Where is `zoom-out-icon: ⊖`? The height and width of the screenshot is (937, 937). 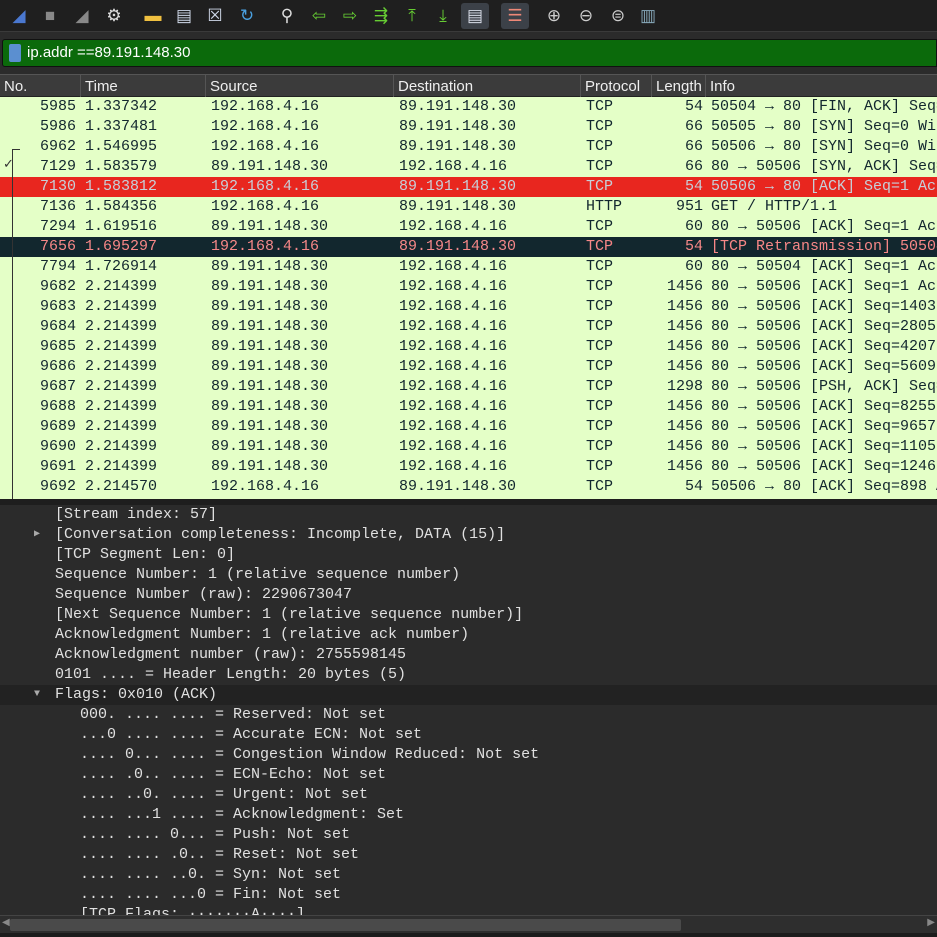 zoom-out-icon: ⊖ is located at coordinates (586, 16).